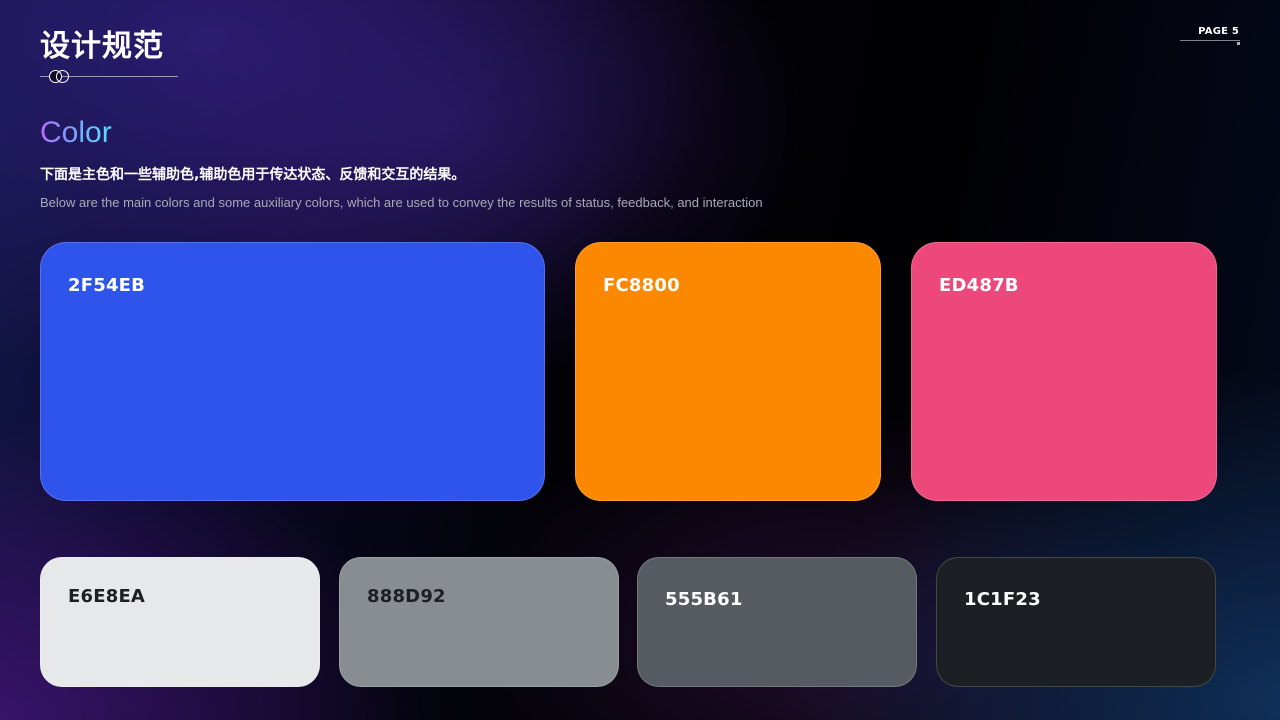 This screenshot has height=720, width=1280. What do you see at coordinates (479, 622) in the screenshot?
I see `color-swatch-grey: 888D92` at bounding box center [479, 622].